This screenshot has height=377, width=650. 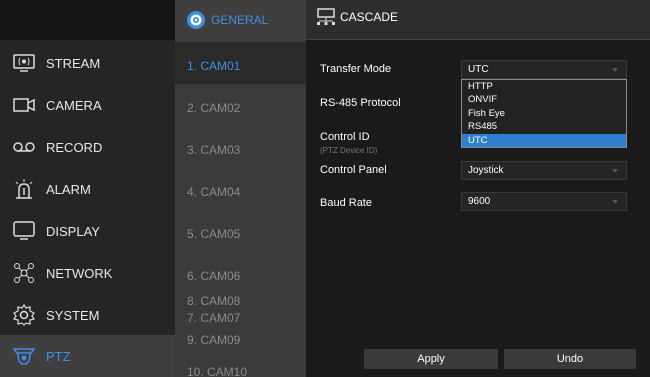 What do you see at coordinates (240, 231) in the screenshot?
I see `camera-list-item: 5. CAM05` at bounding box center [240, 231].